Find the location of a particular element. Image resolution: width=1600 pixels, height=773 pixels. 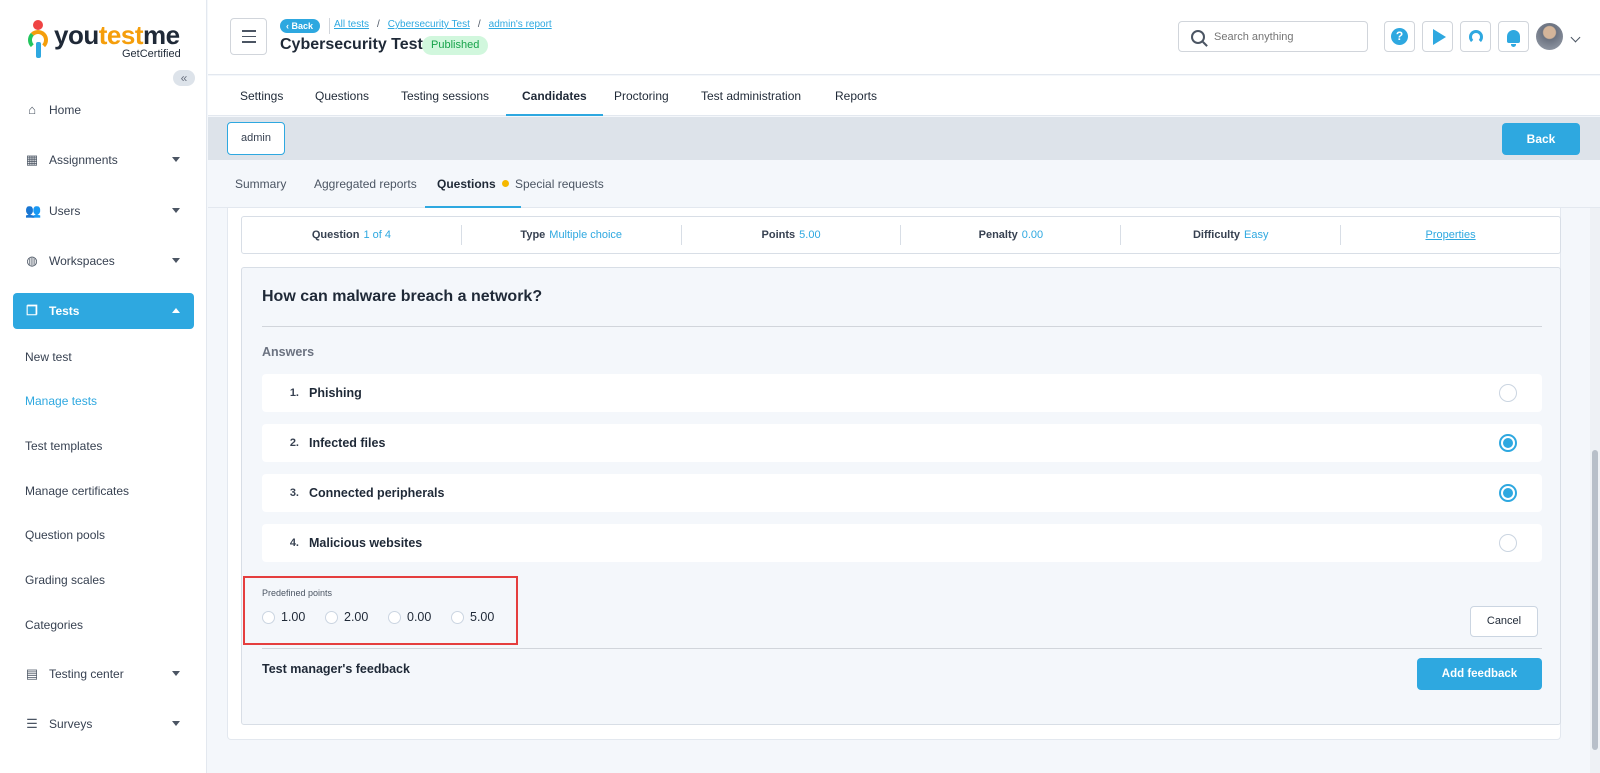

sidebar-subitem-categories: Categories is located at coordinates (54, 625).